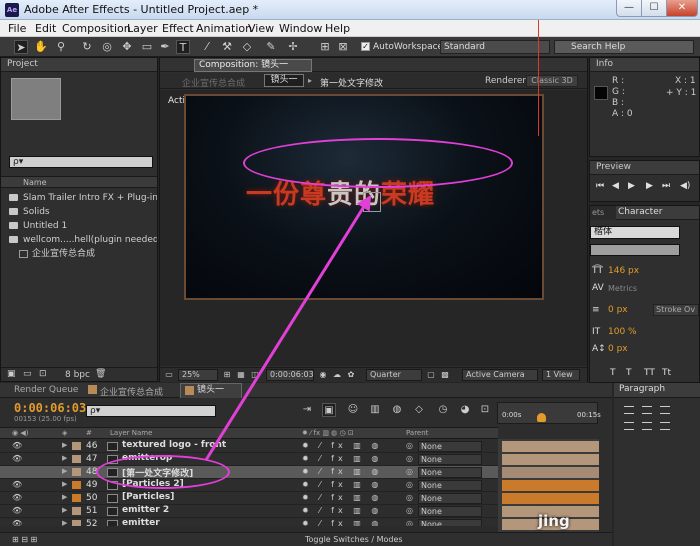  Describe the element at coordinates (293, 47) in the screenshot. I see `puppet-tool-icon: ✢` at that location.